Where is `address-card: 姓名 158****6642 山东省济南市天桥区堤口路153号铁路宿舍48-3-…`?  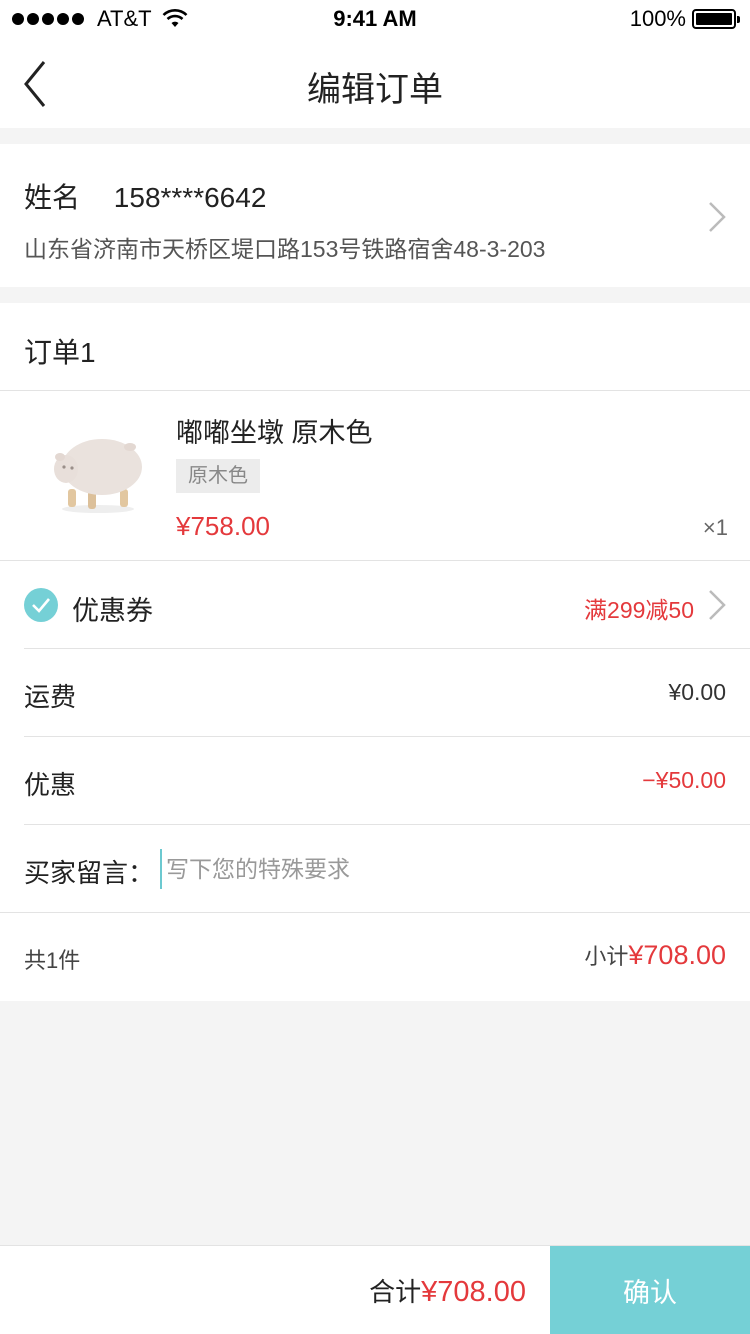 address-card: 姓名 158****6642 山东省济南市天桥区堤口路153号铁路宿舍48-3-… is located at coordinates (375, 215).